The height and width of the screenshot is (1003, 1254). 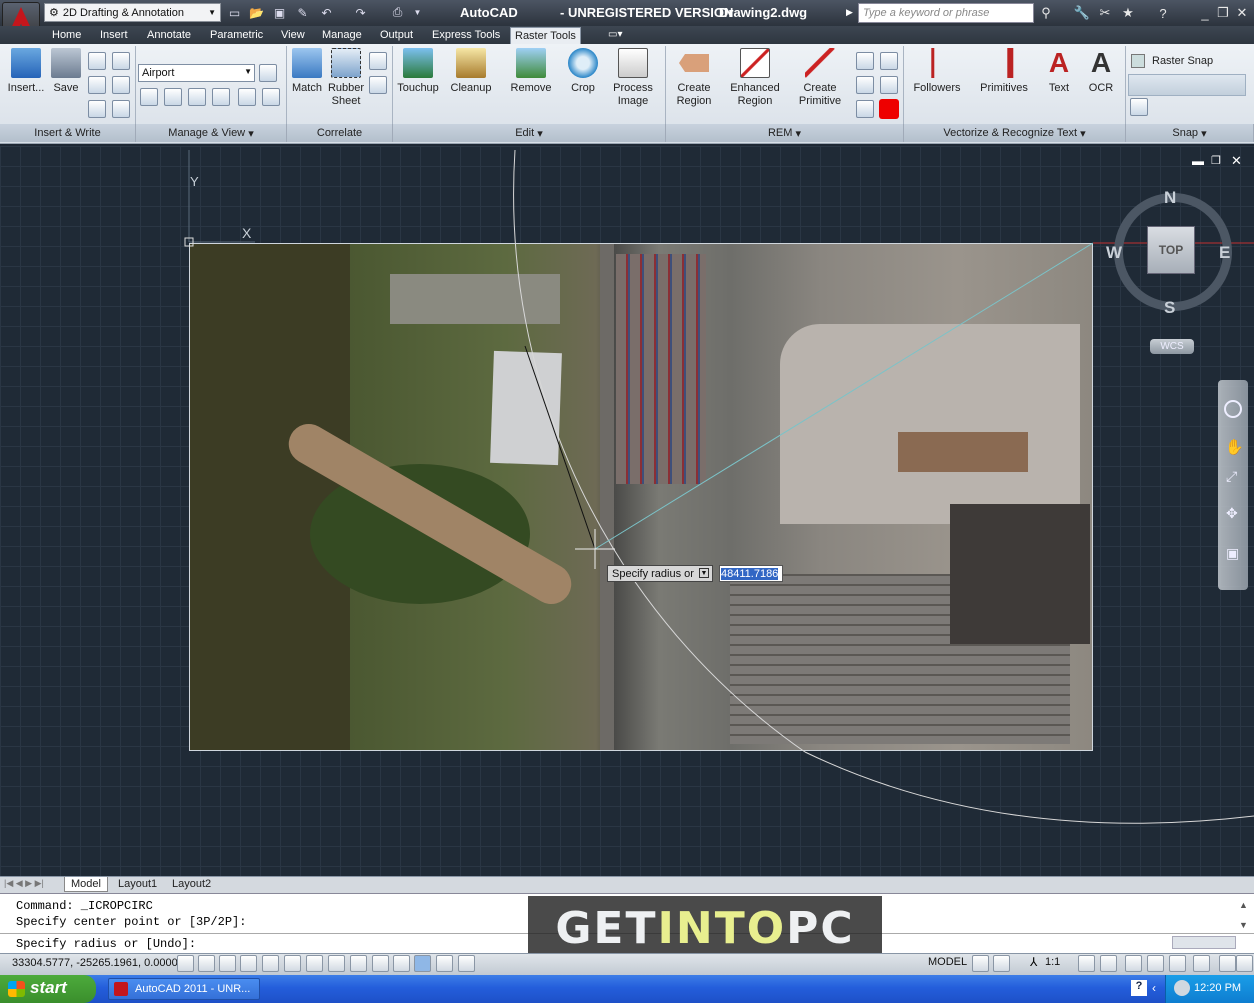 What do you see at coordinates (1217, 988) in the screenshot?
I see `tray-clock: 12:20 PM` at bounding box center [1217, 988].